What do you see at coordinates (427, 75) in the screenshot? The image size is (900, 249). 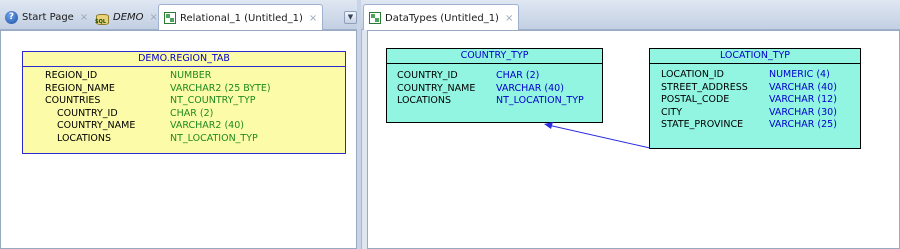 I see `attribute-name: COUNTRY_ID` at bounding box center [427, 75].